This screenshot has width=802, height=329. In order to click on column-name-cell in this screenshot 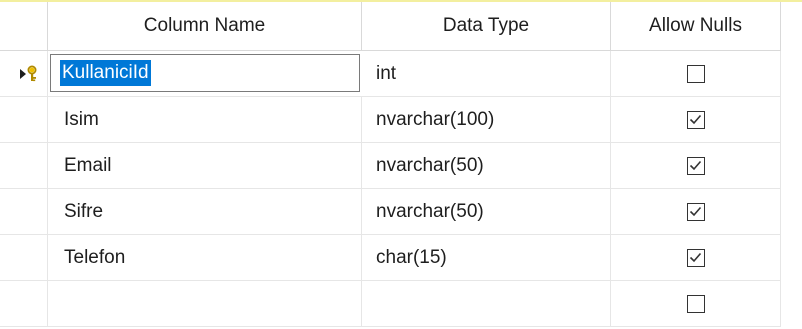, I will do `click(205, 303)`.